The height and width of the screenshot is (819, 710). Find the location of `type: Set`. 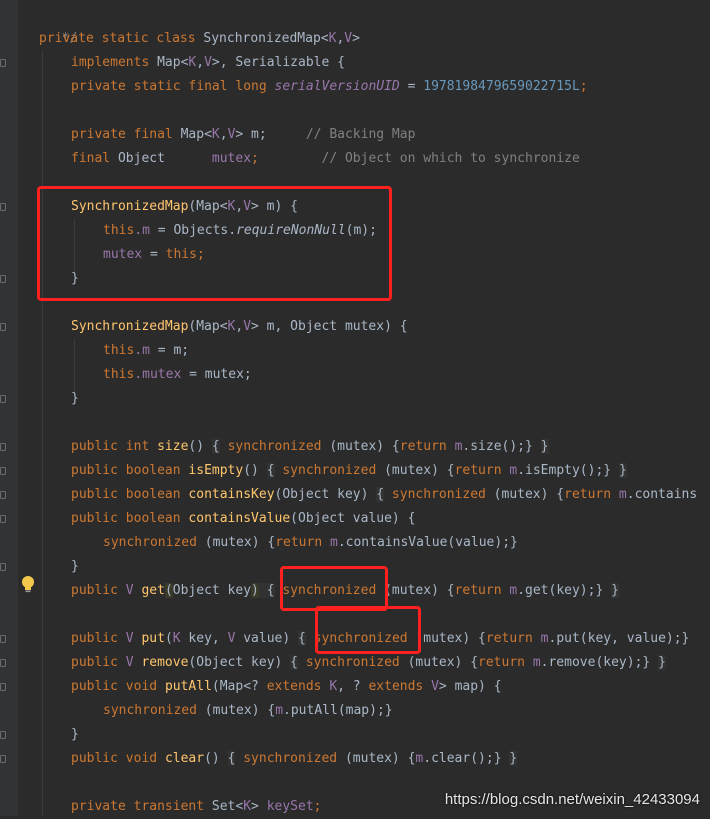

type: Set is located at coordinates (223, 806).